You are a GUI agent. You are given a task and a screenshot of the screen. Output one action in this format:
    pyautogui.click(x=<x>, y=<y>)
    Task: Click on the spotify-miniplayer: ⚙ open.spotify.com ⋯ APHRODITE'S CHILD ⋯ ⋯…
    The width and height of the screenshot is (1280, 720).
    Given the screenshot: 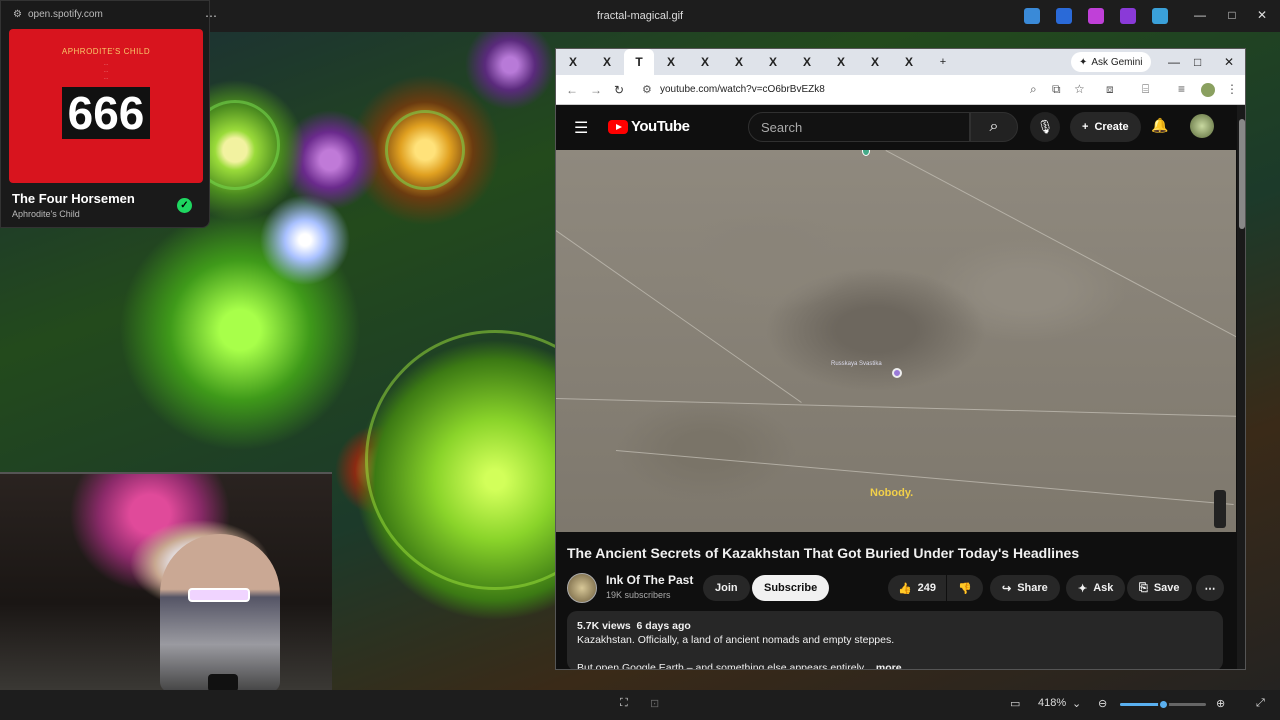 What is the action you would take?
    pyautogui.click(x=108, y=114)
    